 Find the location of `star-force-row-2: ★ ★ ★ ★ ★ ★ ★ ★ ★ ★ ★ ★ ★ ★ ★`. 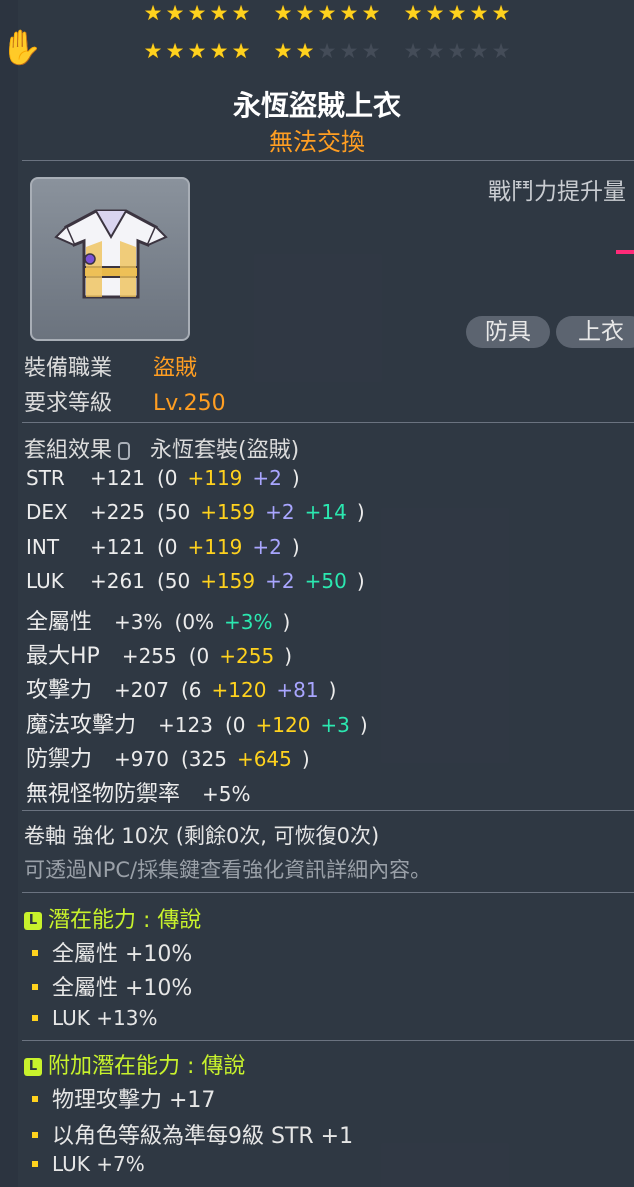

star-force-row-2: ★ ★ ★ ★ ★ ★ ★ ★ ★ ★ ★ ★ ★ ★ ★ is located at coordinates (337, 51).